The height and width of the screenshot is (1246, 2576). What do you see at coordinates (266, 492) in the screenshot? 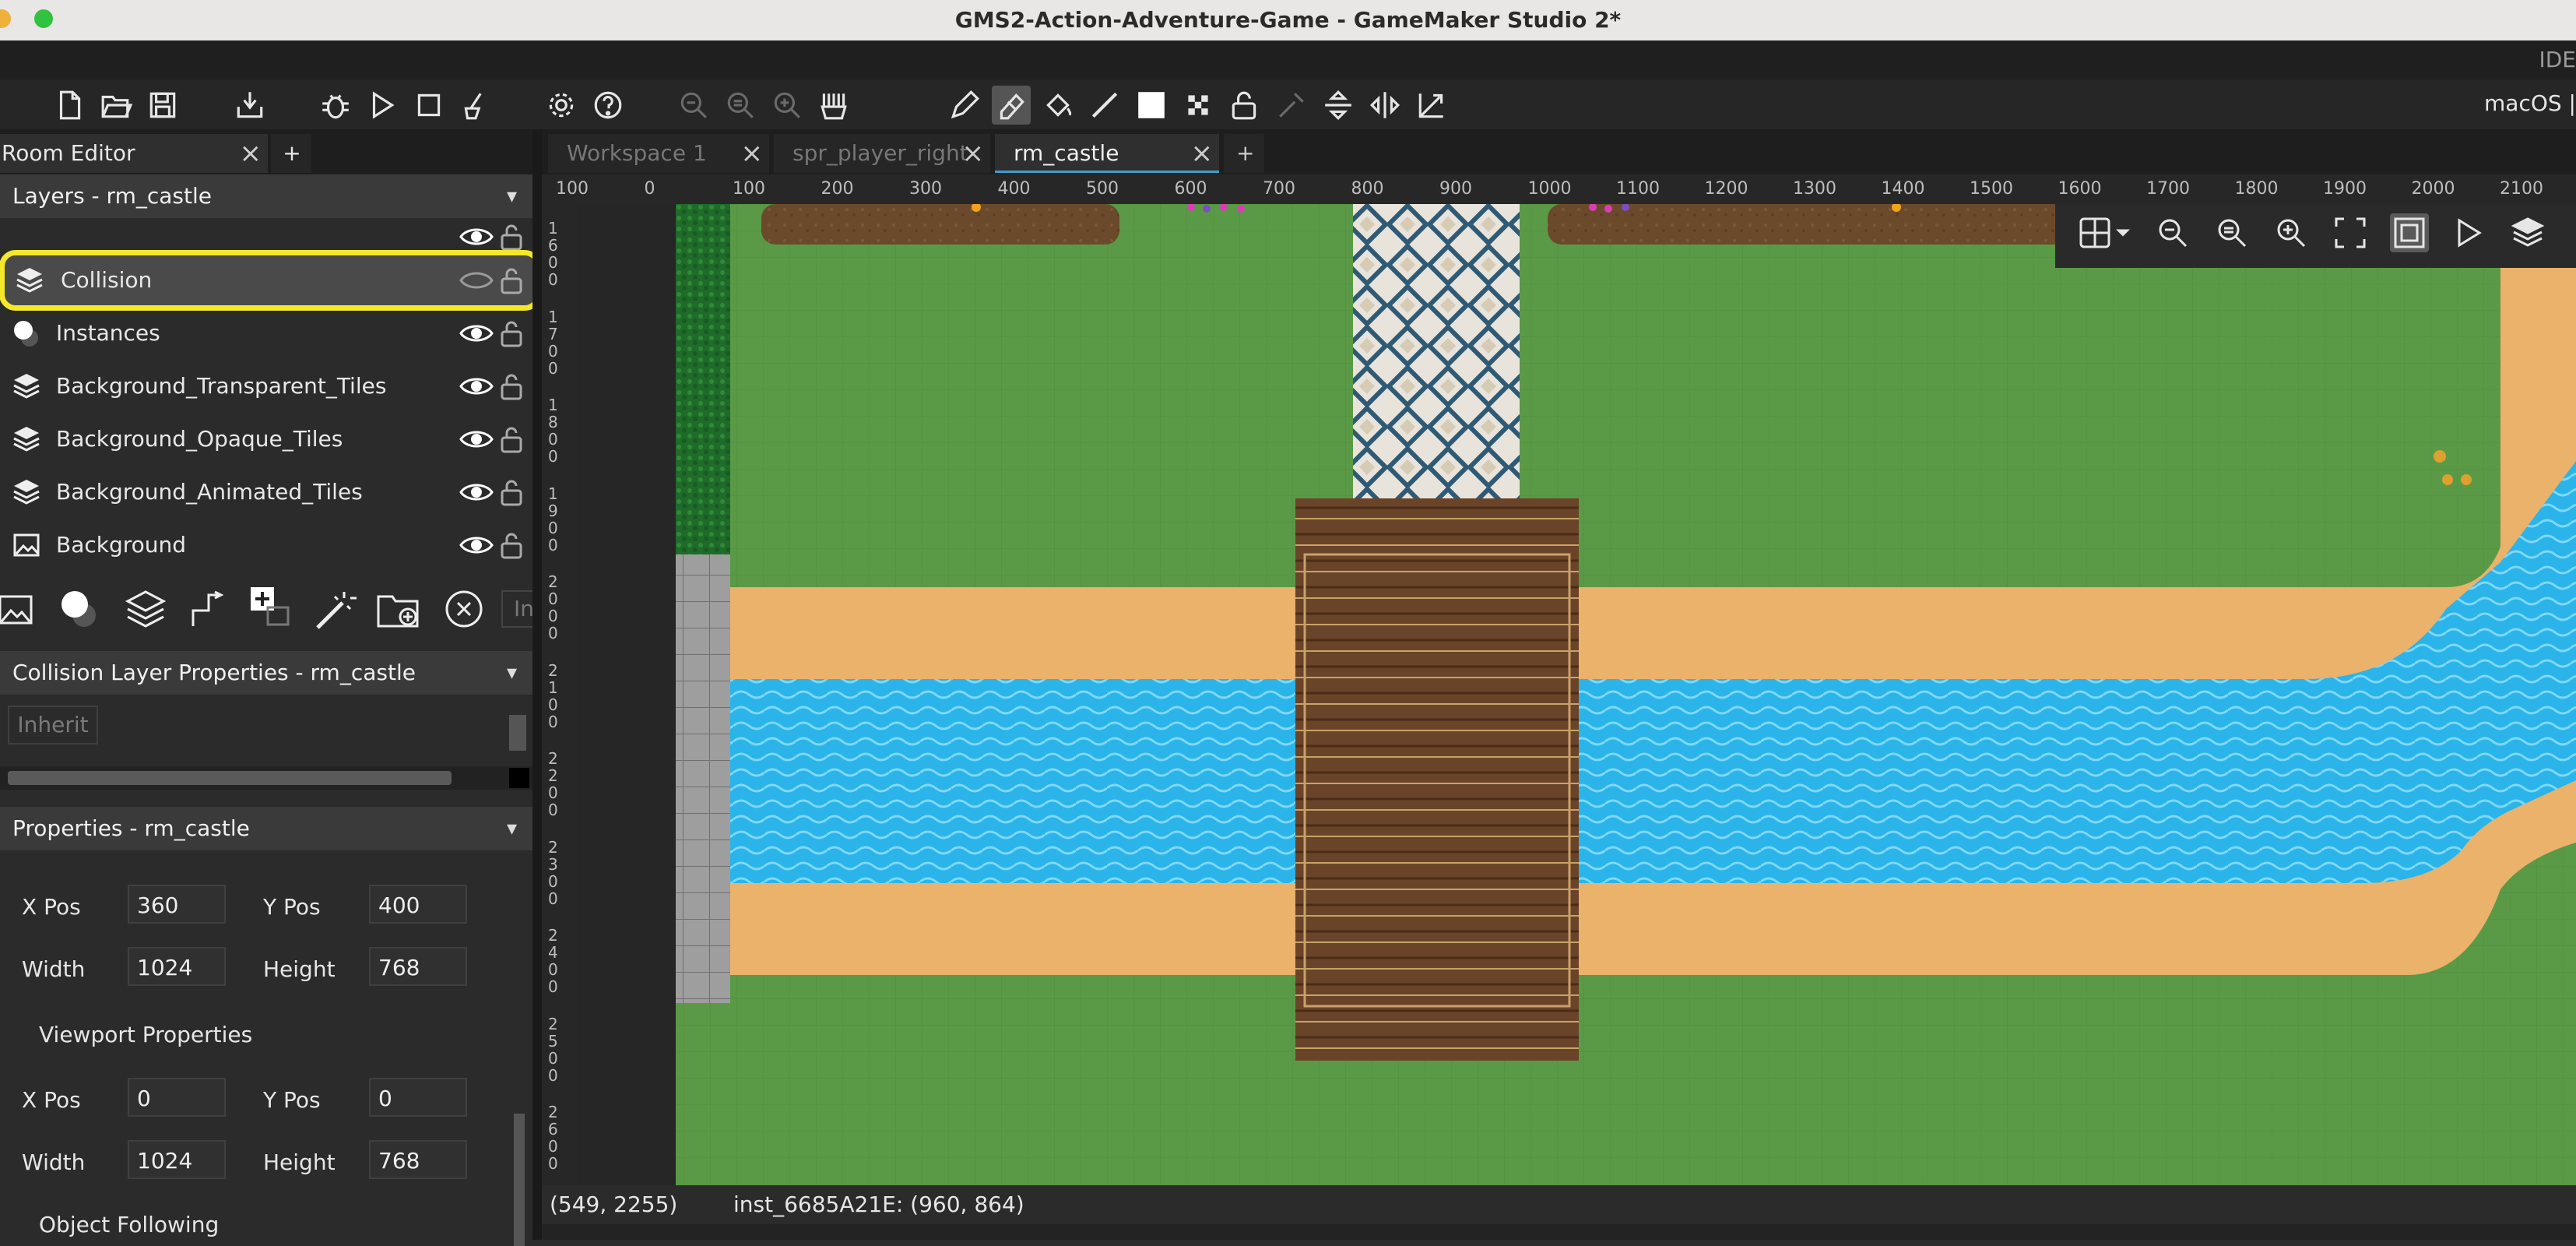
I see `layer-row-background-animated-tiles: Background_Animated_Tiles` at bounding box center [266, 492].